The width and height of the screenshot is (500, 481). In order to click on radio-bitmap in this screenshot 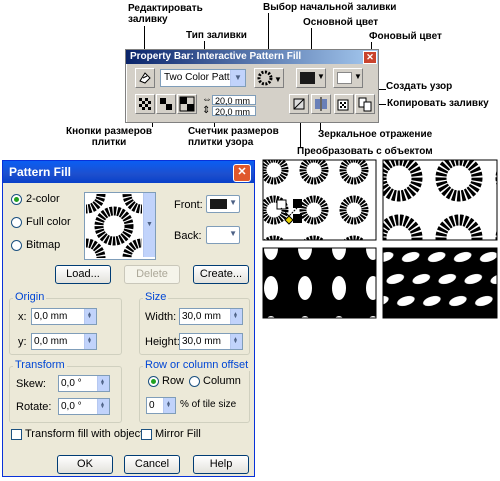, I will do `click(16, 245)`.